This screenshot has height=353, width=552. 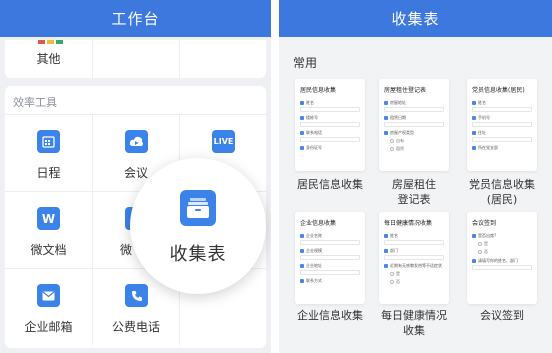 I want to click on template-card-resident: 居民信息收集 姓名 楼栋号 联系电话 身份证号, so click(x=330, y=125).